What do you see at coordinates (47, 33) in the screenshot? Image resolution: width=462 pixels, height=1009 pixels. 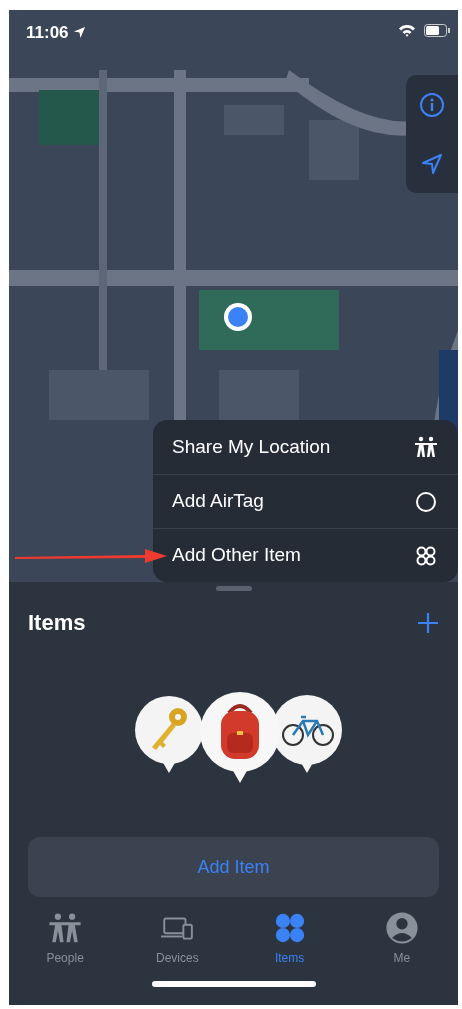 I see `status-time: 11:06` at bounding box center [47, 33].